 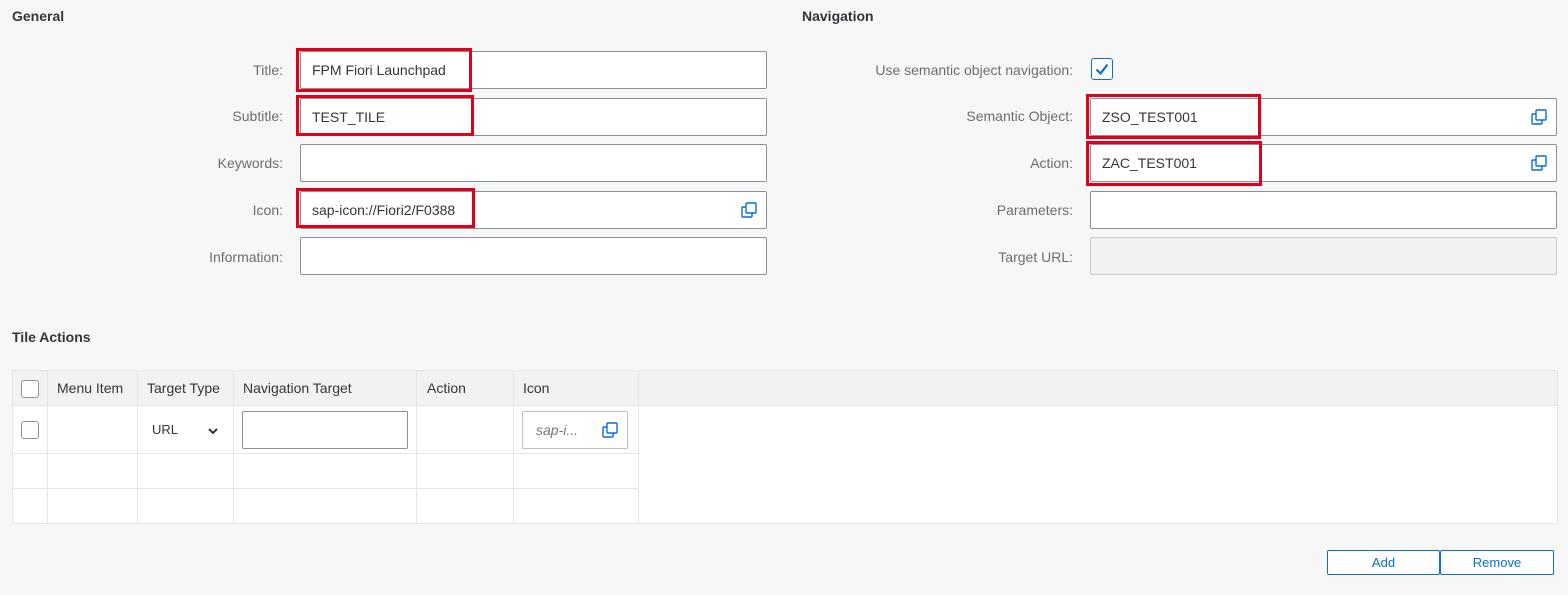 What do you see at coordinates (1323, 256) in the screenshot?
I see `target-url-input` at bounding box center [1323, 256].